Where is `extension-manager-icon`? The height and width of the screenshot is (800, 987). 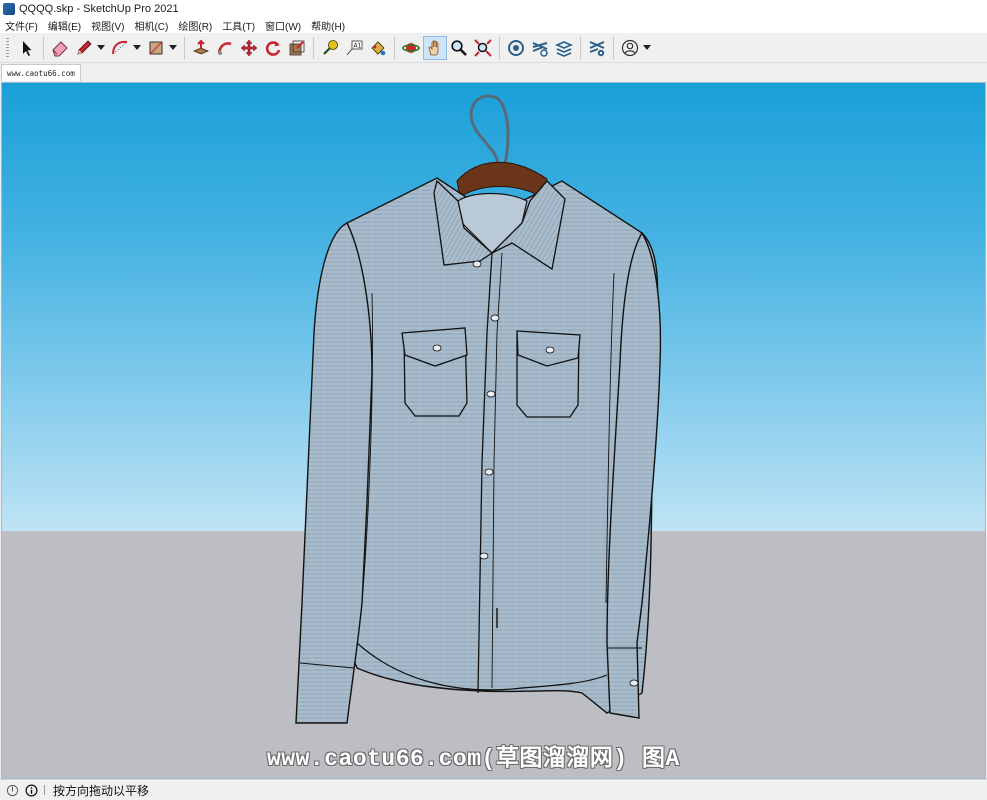
extension-manager-icon is located at coordinates (597, 48).